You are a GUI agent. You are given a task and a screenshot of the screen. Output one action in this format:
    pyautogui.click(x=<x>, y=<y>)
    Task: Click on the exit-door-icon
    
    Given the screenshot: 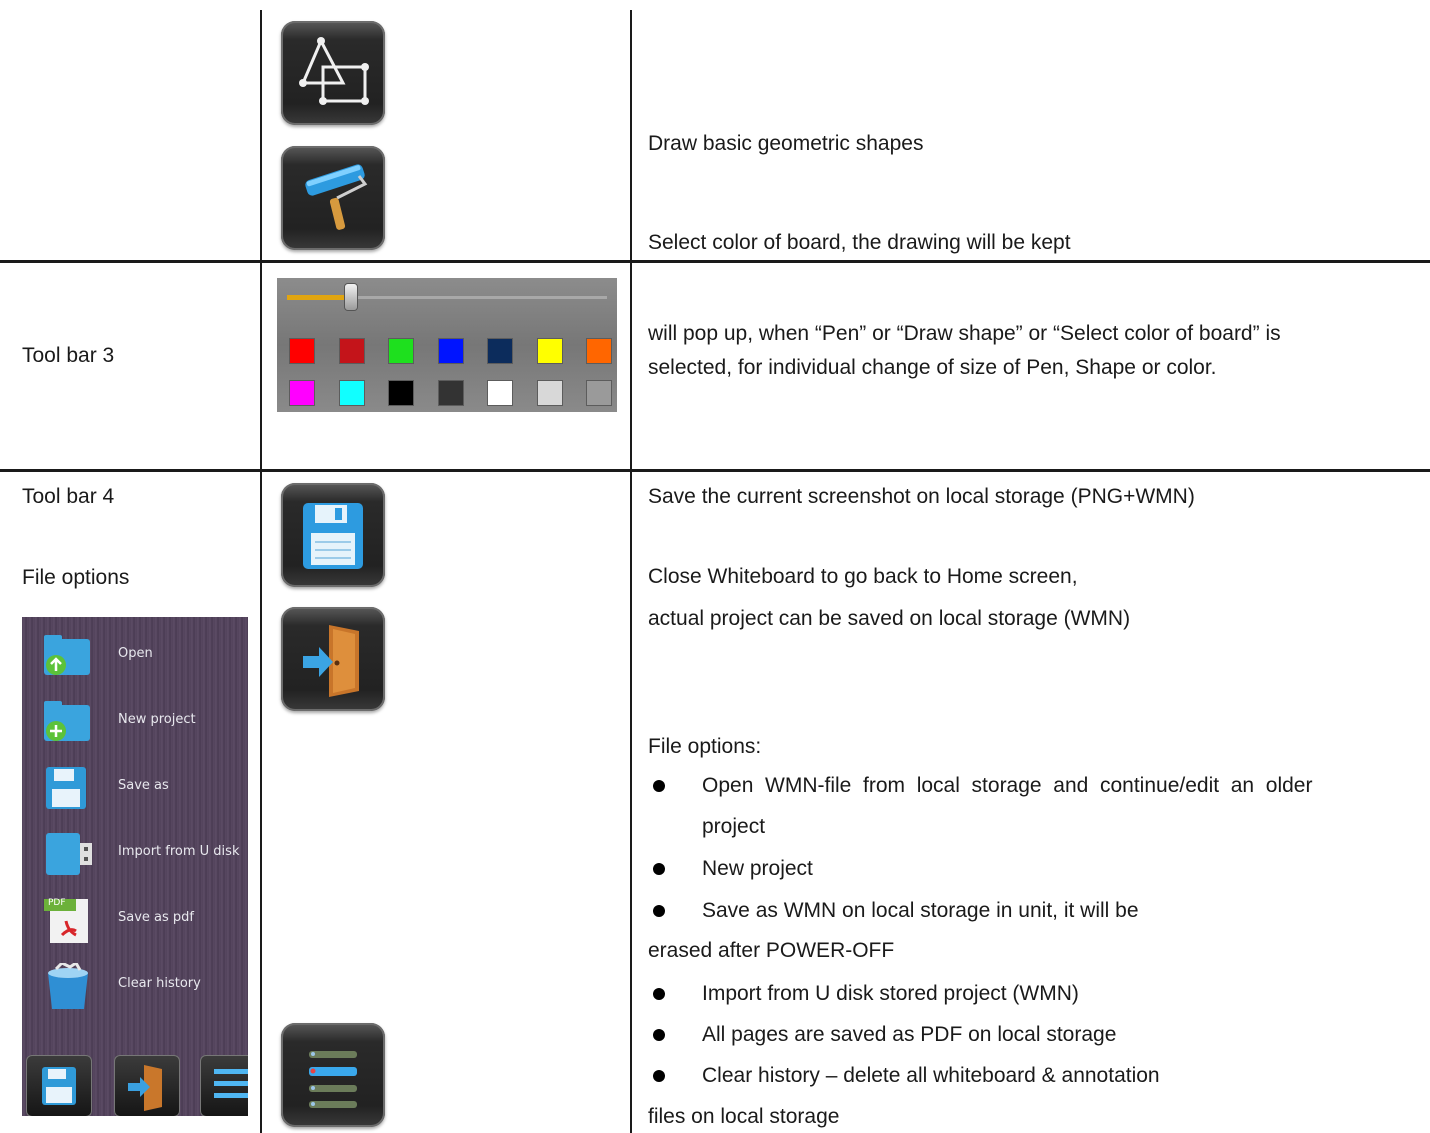 What is the action you would take?
    pyautogui.click(x=333, y=659)
    